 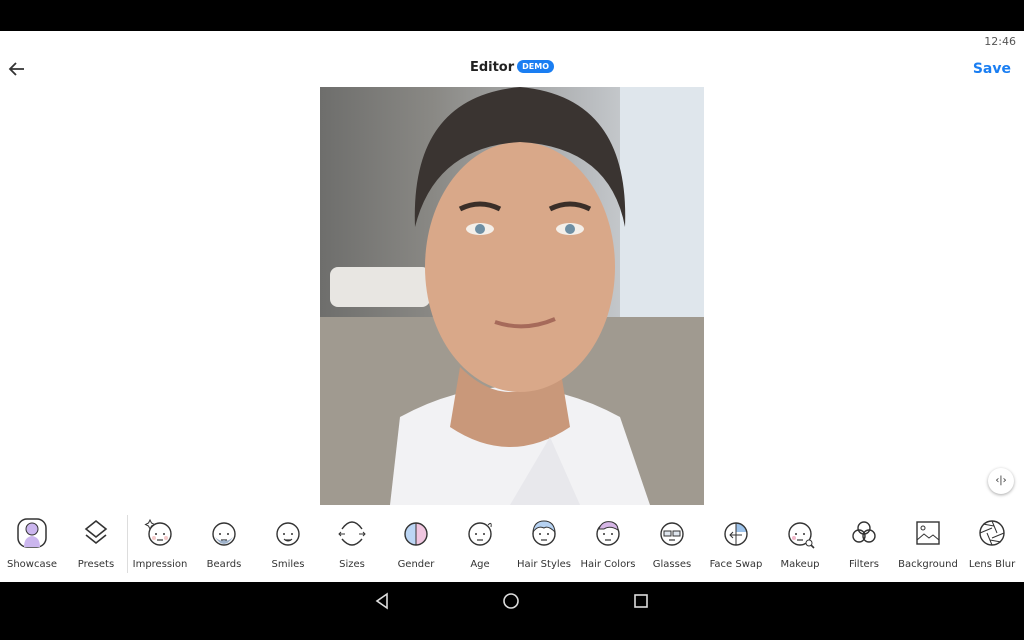 I want to click on tool-filters: Filters, so click(x=864, y=543).